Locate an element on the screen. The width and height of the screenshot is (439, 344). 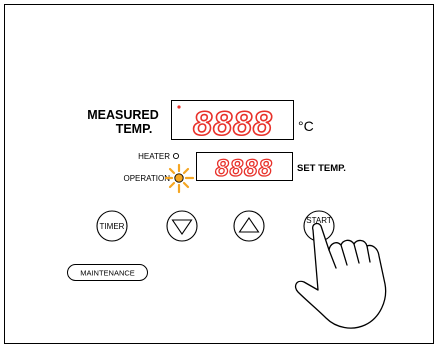
heater-label: HEATER is located at coordinates (154, 156).